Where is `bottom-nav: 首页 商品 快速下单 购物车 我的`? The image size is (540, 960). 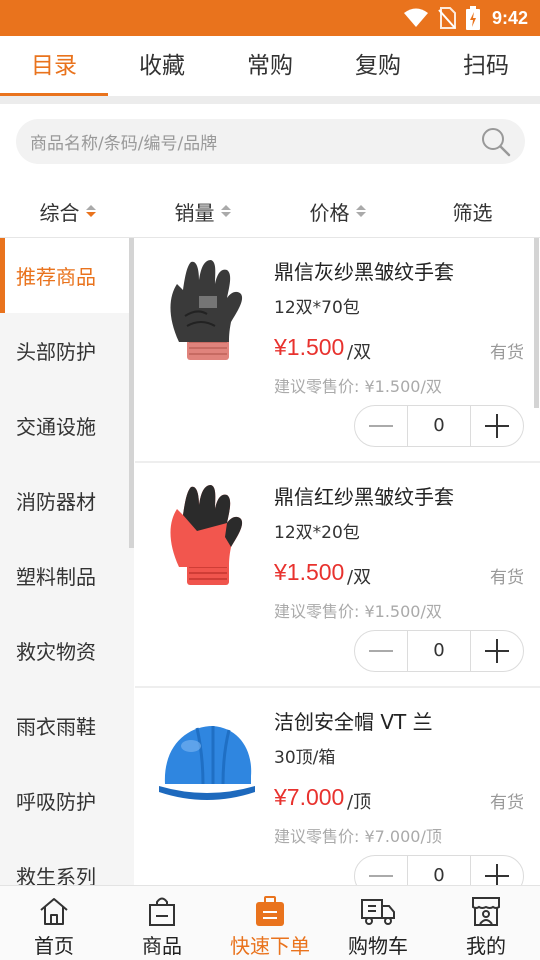 bottom-nav: 首页 商品 快速下单 购物车 我的 is located at coordinates (270, 922).